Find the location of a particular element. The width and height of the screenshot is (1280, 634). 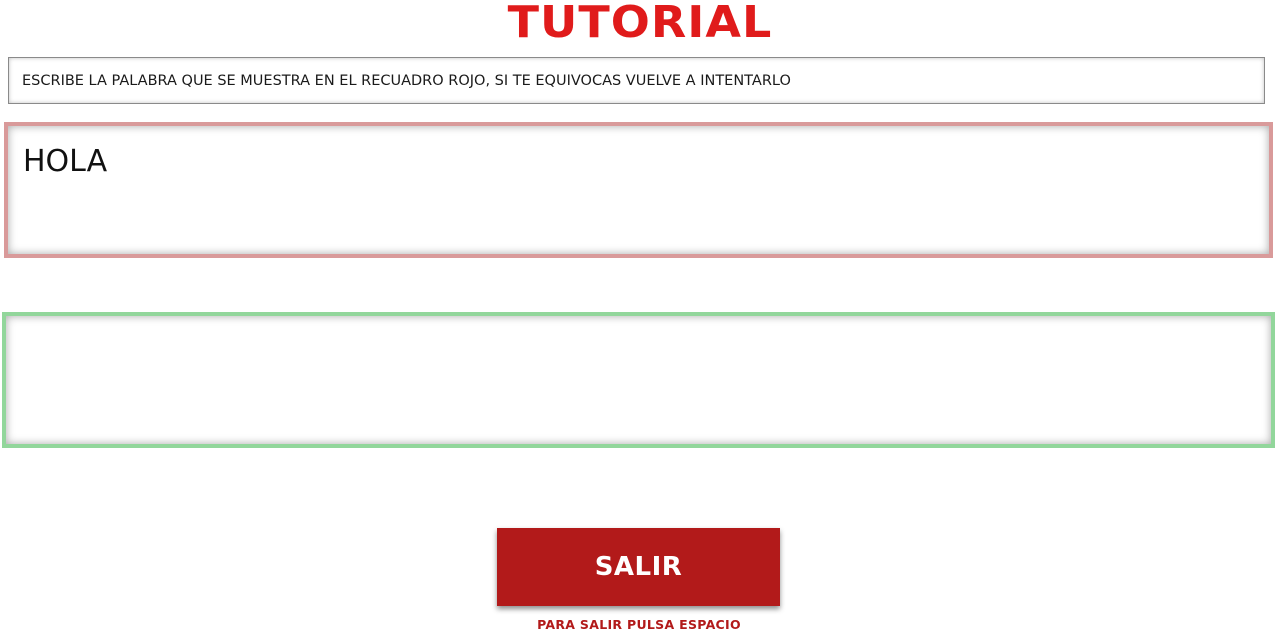

target-word: HOLA is located at coordinates (65, 161).